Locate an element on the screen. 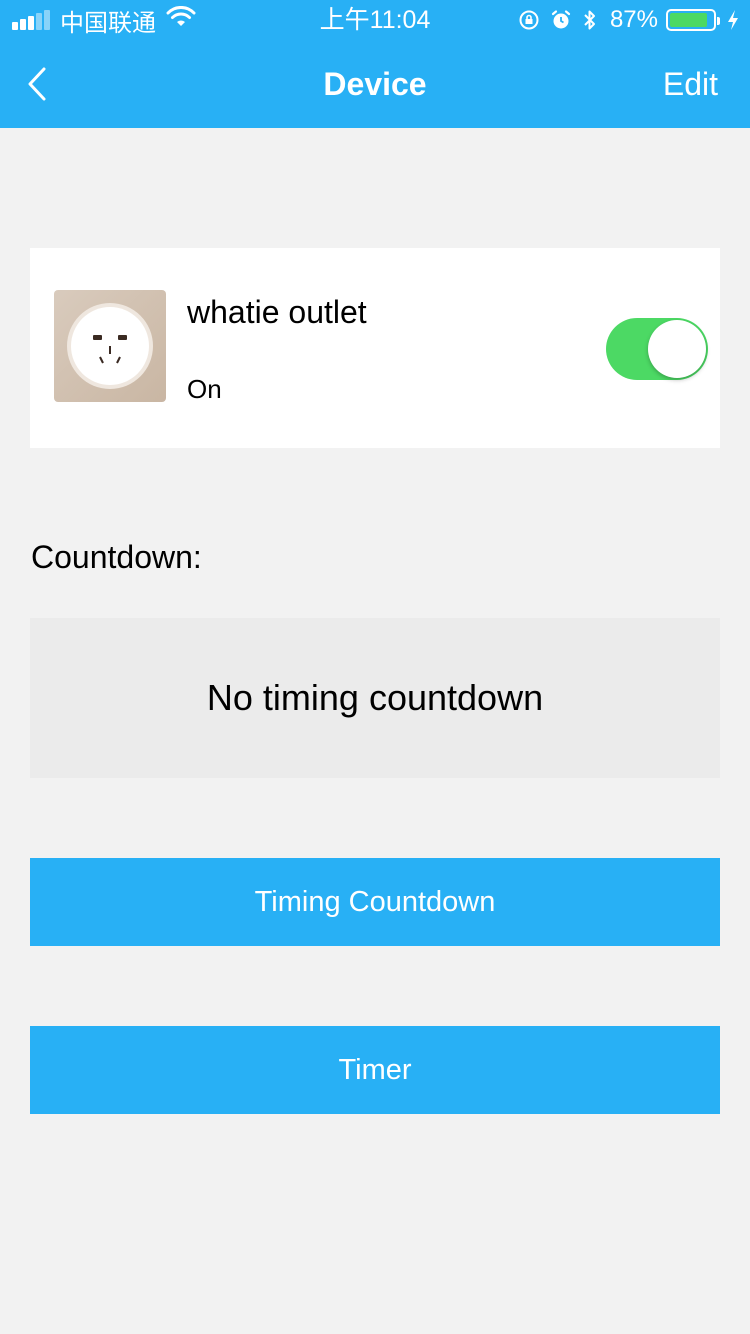 This screenshot has width=750, height=1334. page-title: Device is located at coordinates (375, 84).